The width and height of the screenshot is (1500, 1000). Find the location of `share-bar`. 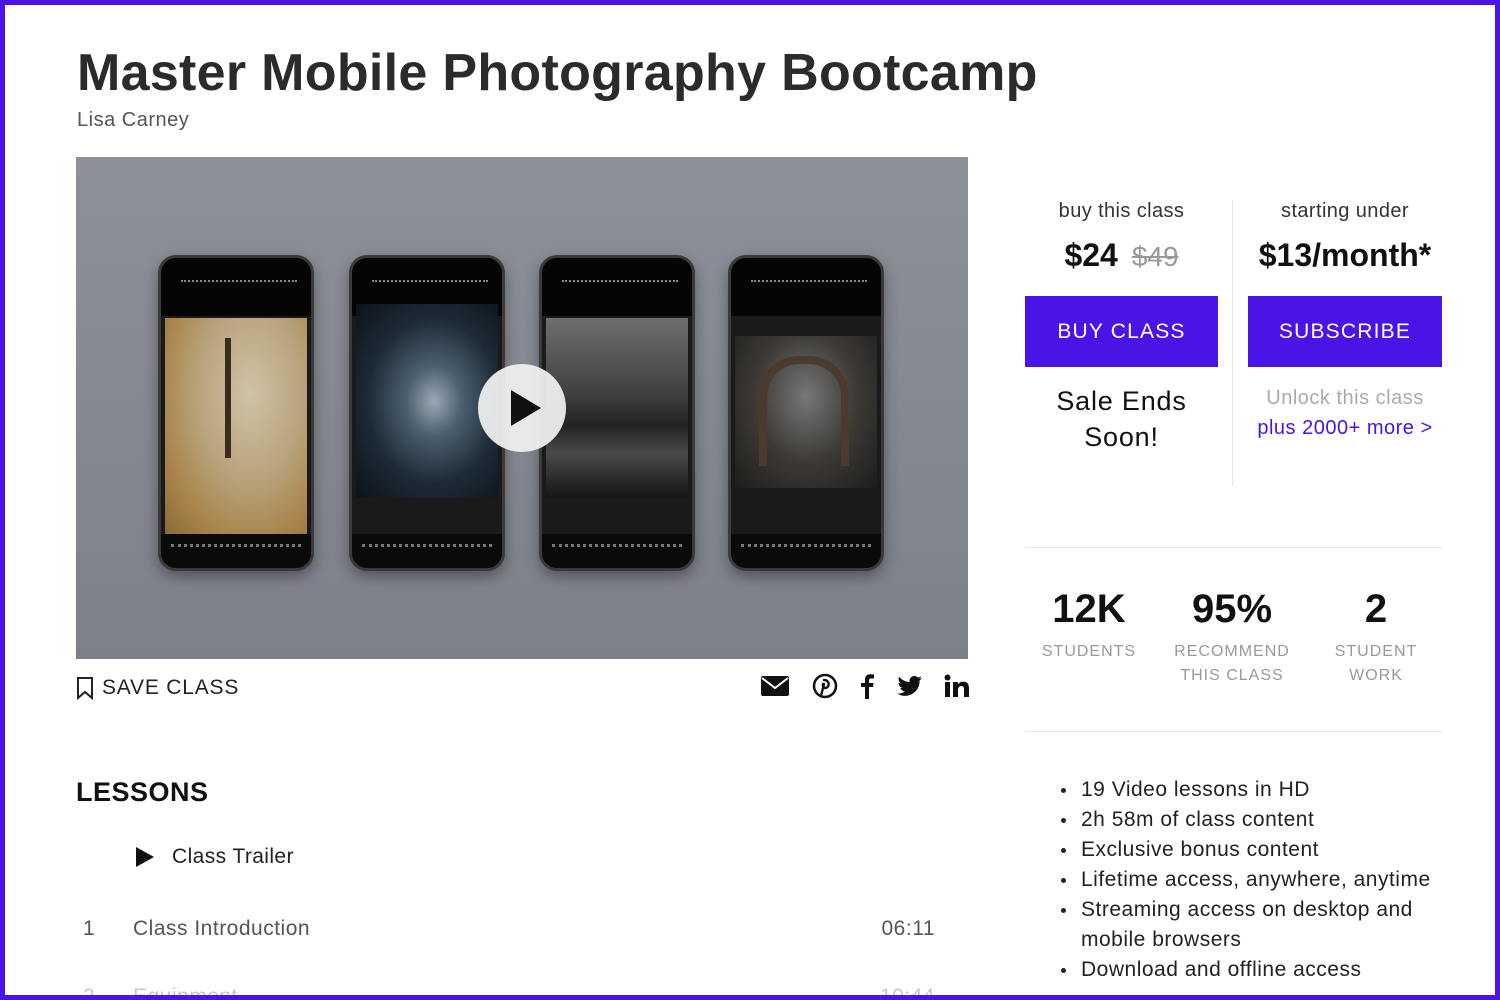

share-bar is located at coordinates (865, 686).